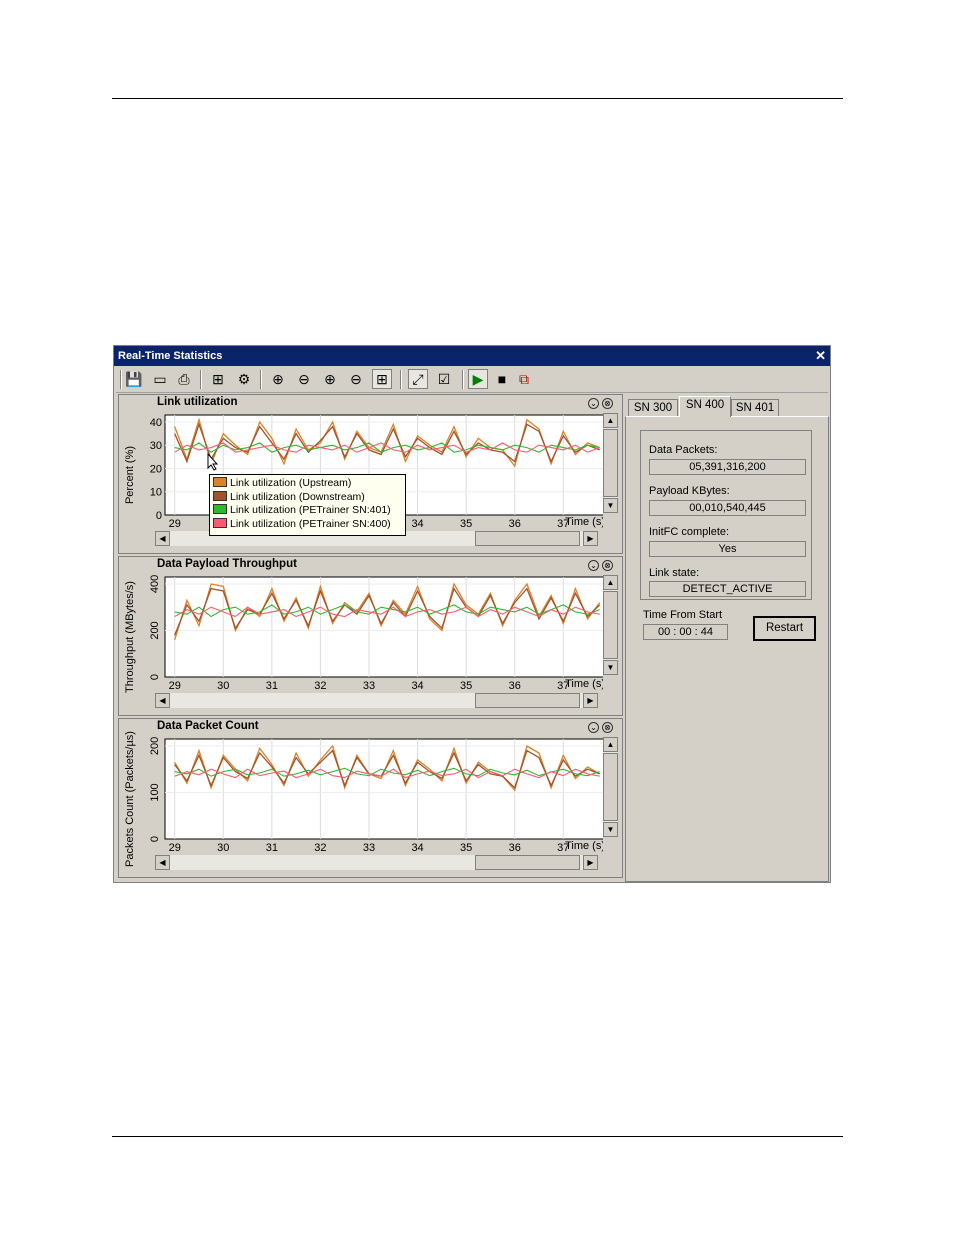 The width and height of the screenshot is (954, 1235). Describe the element at coordinates (291, 483) in the screenshot. I see `legend-label: Link utilization (Upstream)` at that location.